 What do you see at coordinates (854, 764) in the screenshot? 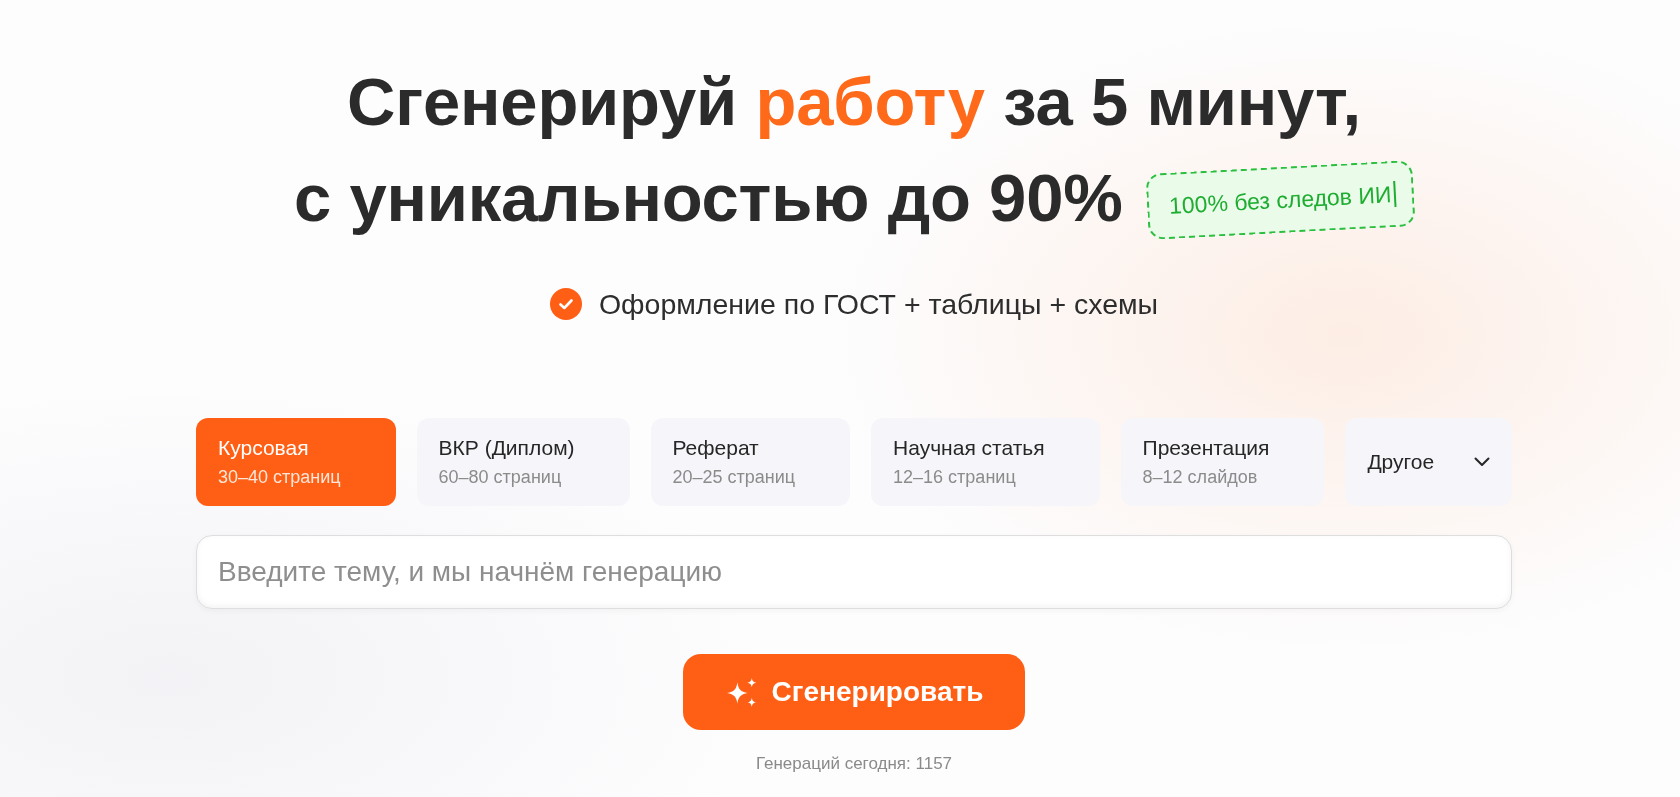
I see `generation-counter: Генераций сегодня: 1157` at bounding box center [854, 764].